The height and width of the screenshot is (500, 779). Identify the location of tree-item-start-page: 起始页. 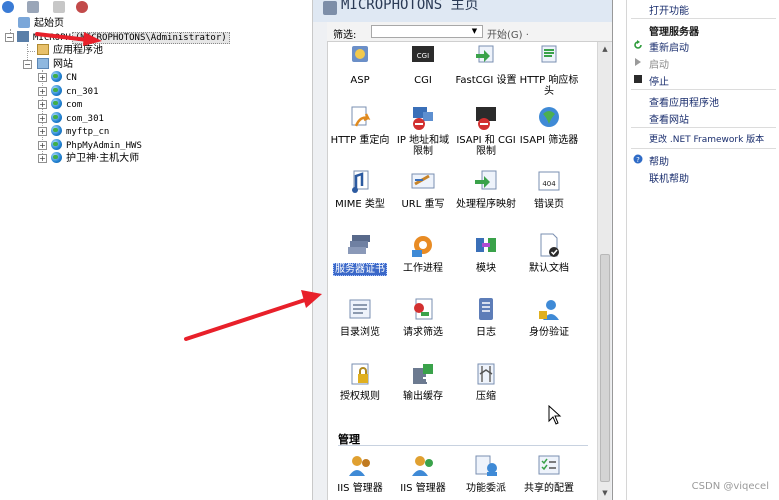
(41, 23).